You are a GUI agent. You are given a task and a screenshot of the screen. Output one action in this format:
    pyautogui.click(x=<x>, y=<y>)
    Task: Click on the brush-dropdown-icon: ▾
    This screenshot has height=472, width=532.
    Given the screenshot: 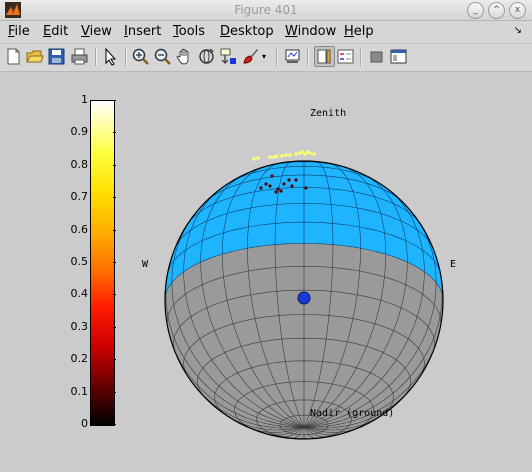 What is the action you would take?
    pyautogui.click(x=264, y=56)
    